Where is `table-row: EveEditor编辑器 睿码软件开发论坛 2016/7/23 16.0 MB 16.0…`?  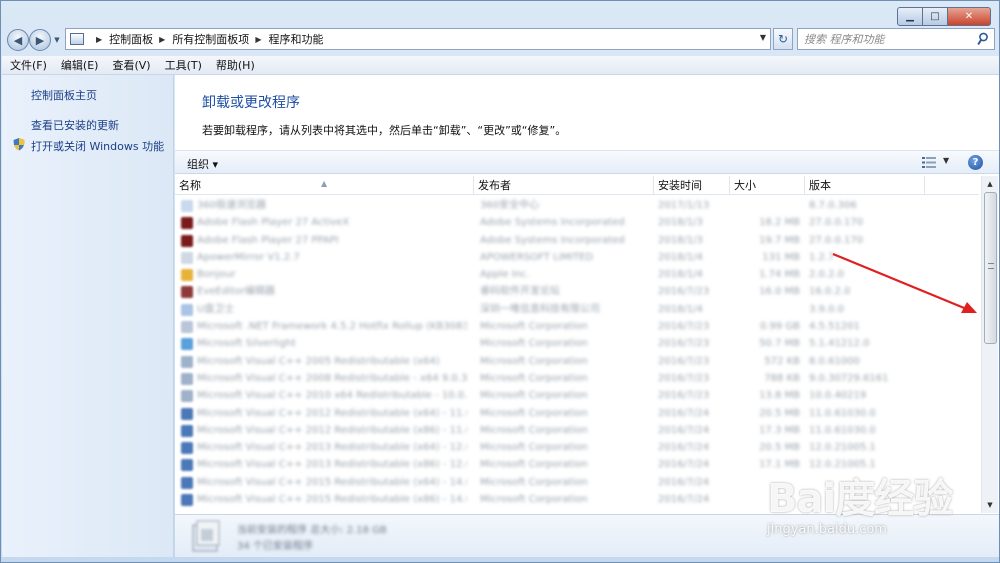 table-row: EveEditor编辑器 睿码软件开发论坛 2016/7/23 16.0 MB 16.0… is located at coordinates (577, 291).